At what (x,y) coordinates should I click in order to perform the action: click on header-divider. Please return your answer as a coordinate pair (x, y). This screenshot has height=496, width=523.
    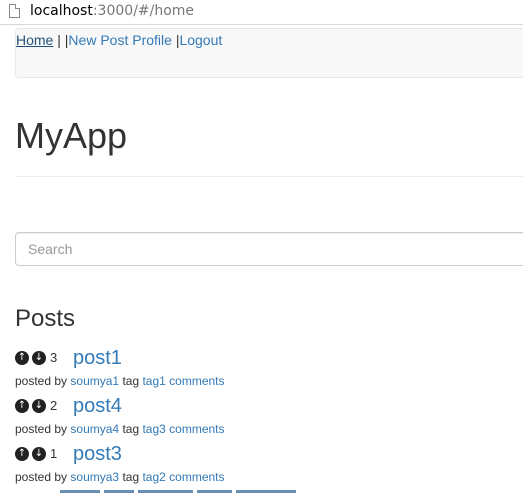
    Looking at the image, I should click on (269, 176).